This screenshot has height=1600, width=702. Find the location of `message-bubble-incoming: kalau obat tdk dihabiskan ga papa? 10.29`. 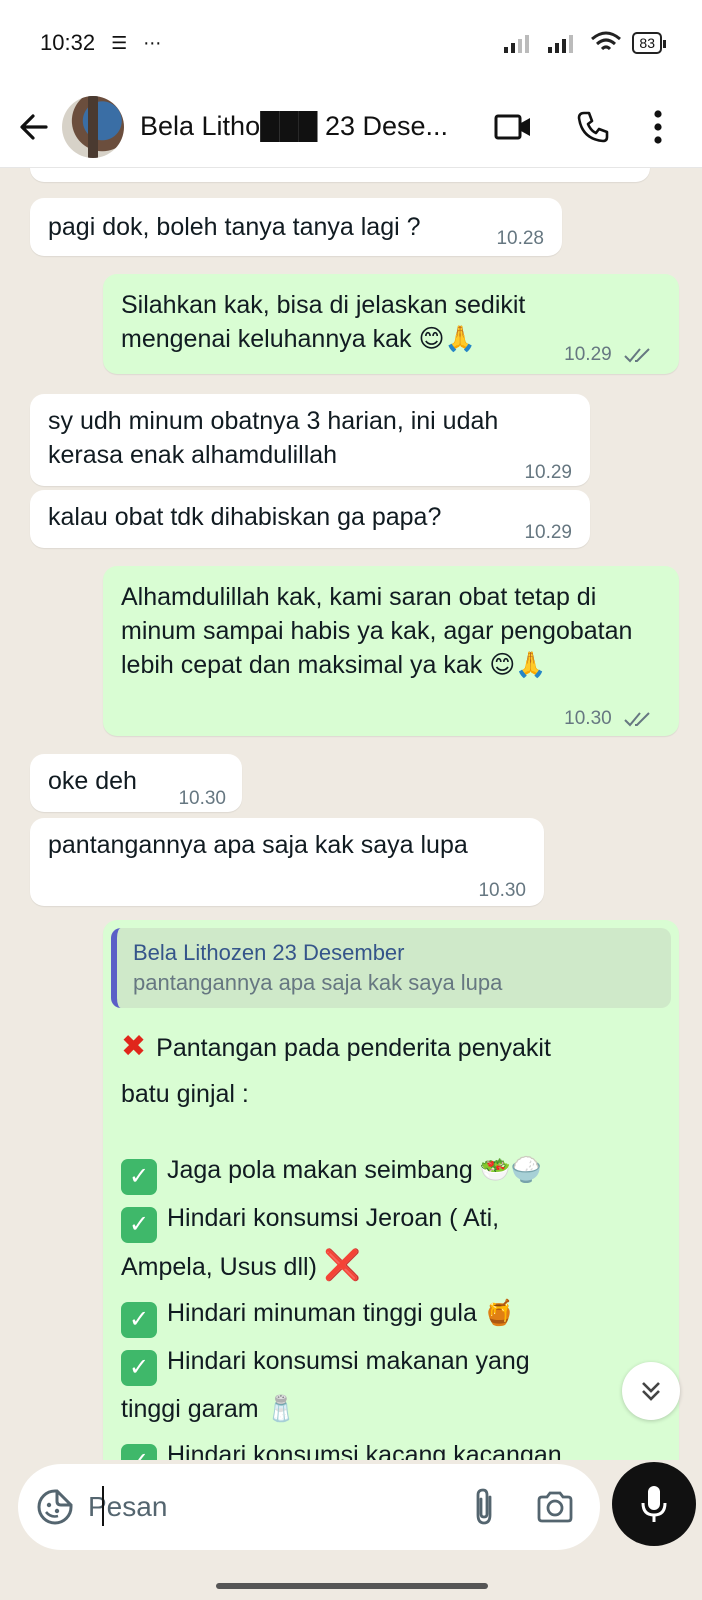

message-bubble-incoming: kalau obat tdk dihabiskan ga papa? 10.29 is located at coordinates (310, 519).